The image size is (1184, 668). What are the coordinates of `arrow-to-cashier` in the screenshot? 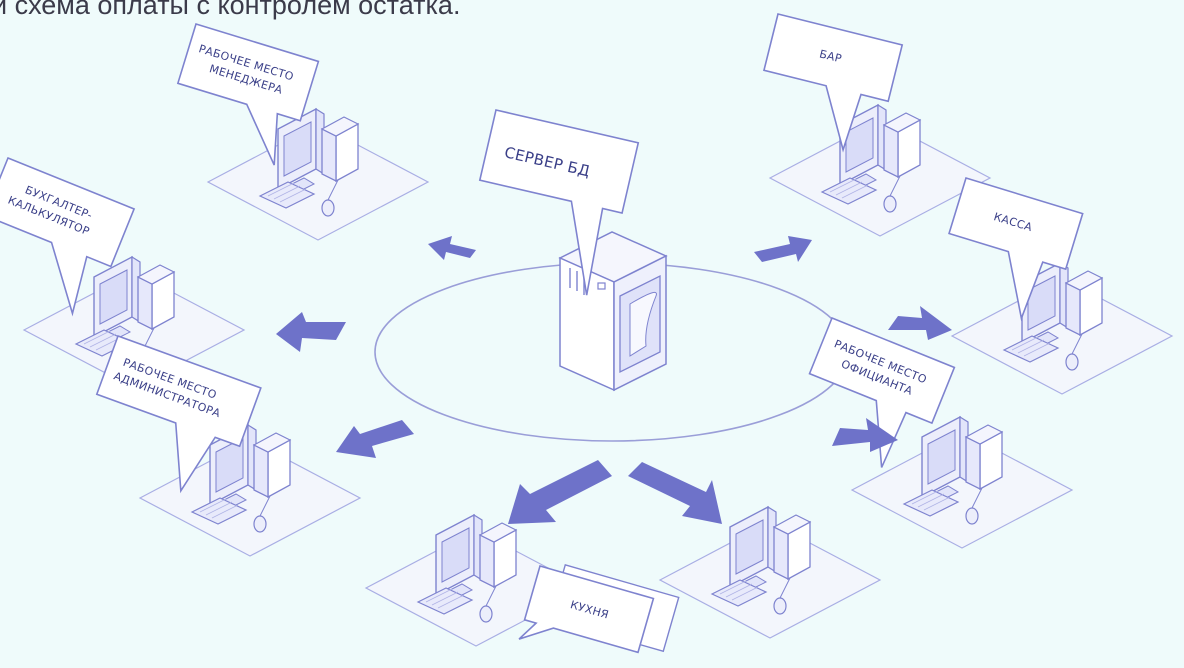 It's located at (920, 323).